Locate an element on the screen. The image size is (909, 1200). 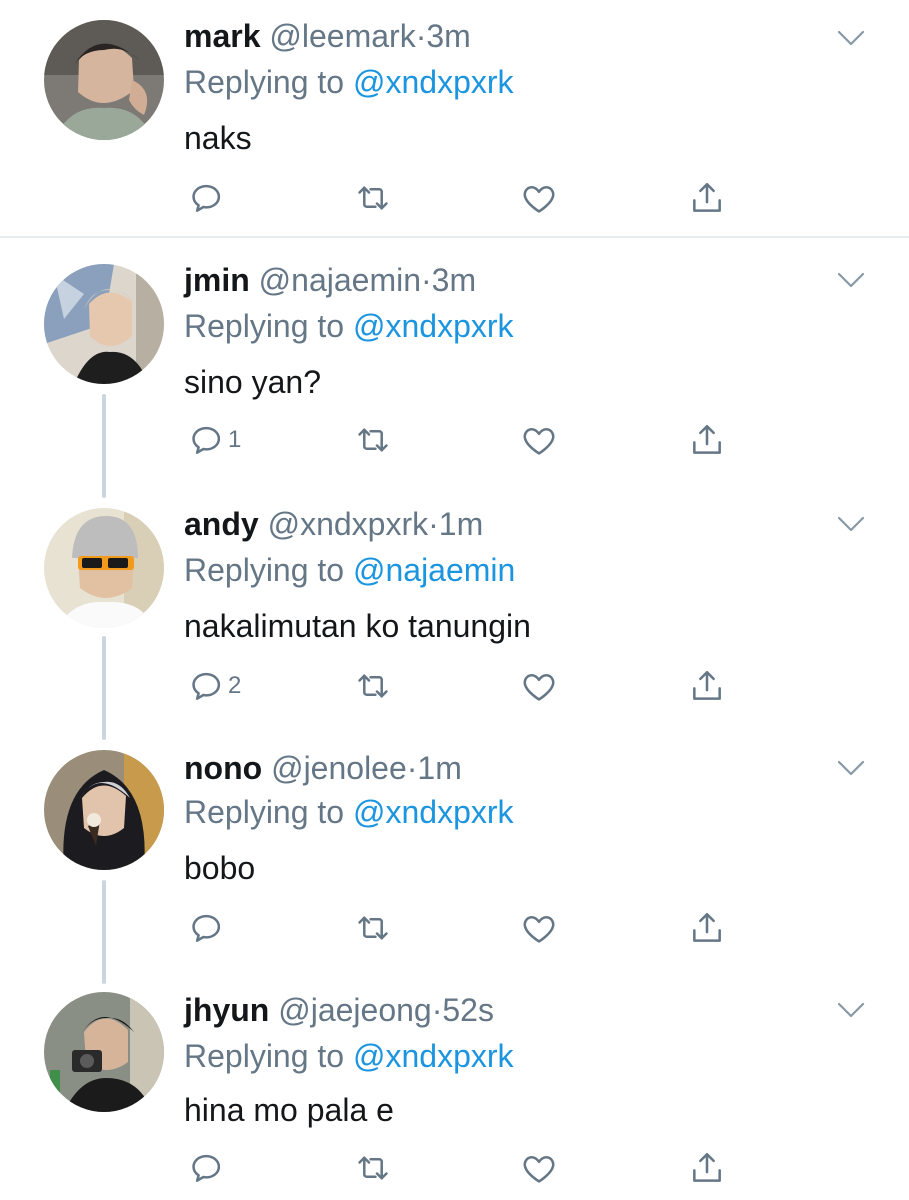
tweet-text: bobo is located at coordinates (220, 868).